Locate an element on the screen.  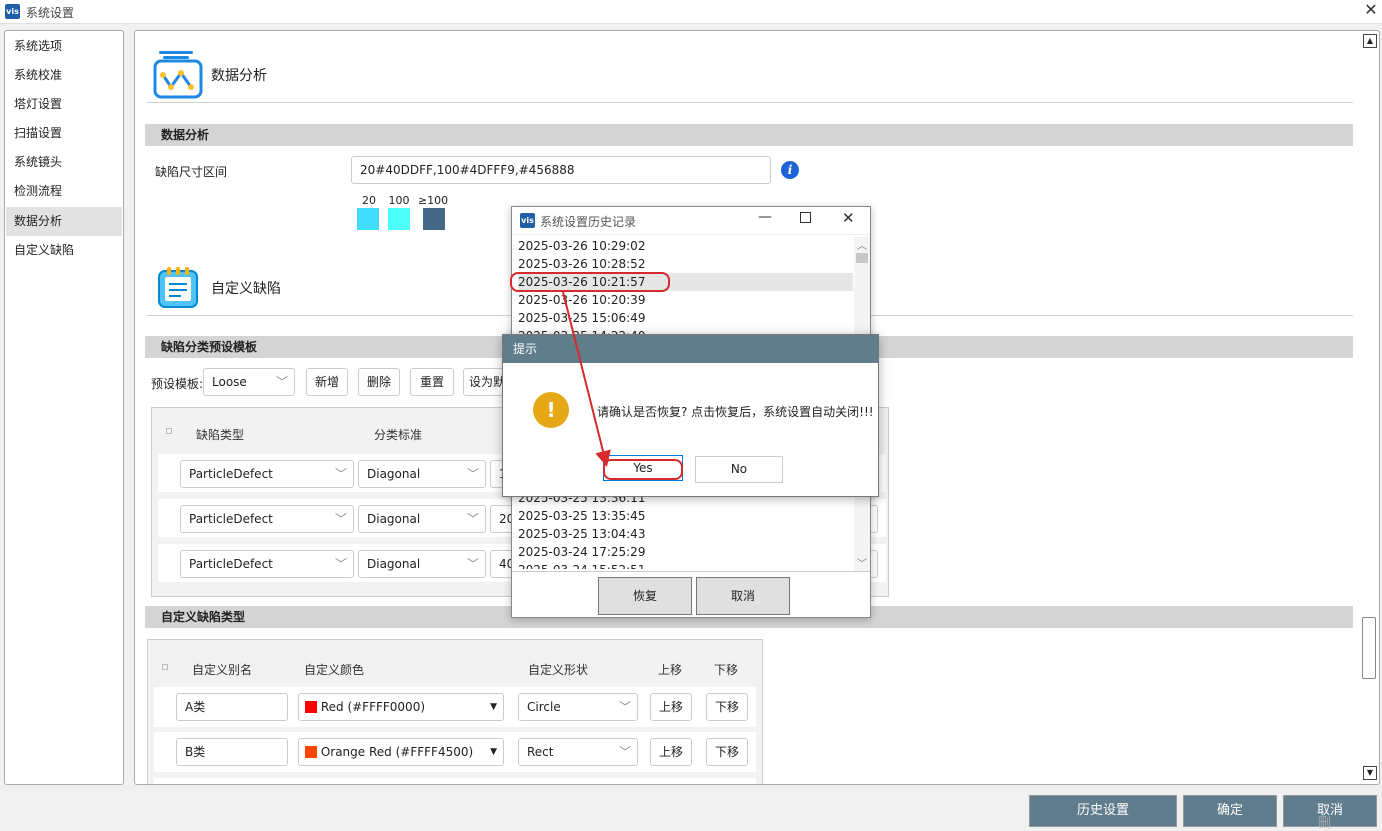
sidebar-item-tower-light: 塔灯设置 is located at coordinates (64, 104).